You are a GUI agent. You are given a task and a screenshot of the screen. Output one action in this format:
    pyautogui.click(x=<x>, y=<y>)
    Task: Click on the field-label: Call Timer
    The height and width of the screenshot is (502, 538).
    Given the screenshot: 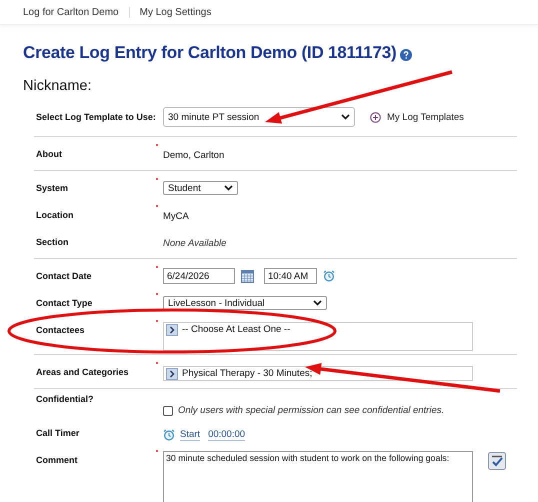 What is the action you would take?
    pyautogui.click(x=58, y=432)
    